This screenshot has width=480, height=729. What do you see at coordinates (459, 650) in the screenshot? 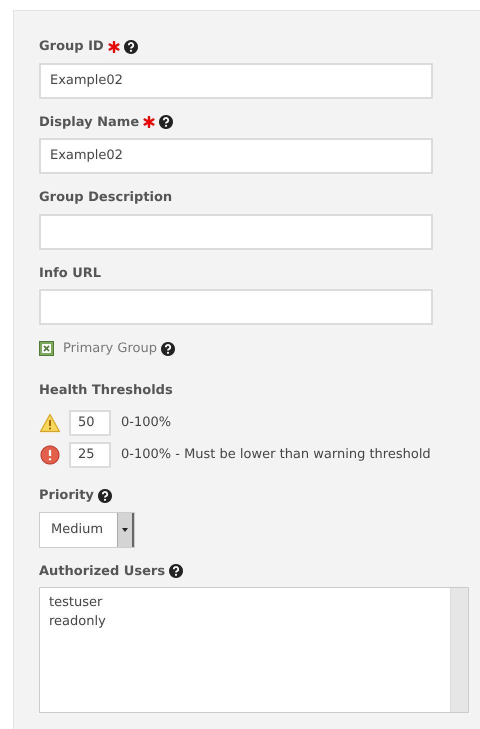
I see `scrollbar` at bounding box center [459, 650].